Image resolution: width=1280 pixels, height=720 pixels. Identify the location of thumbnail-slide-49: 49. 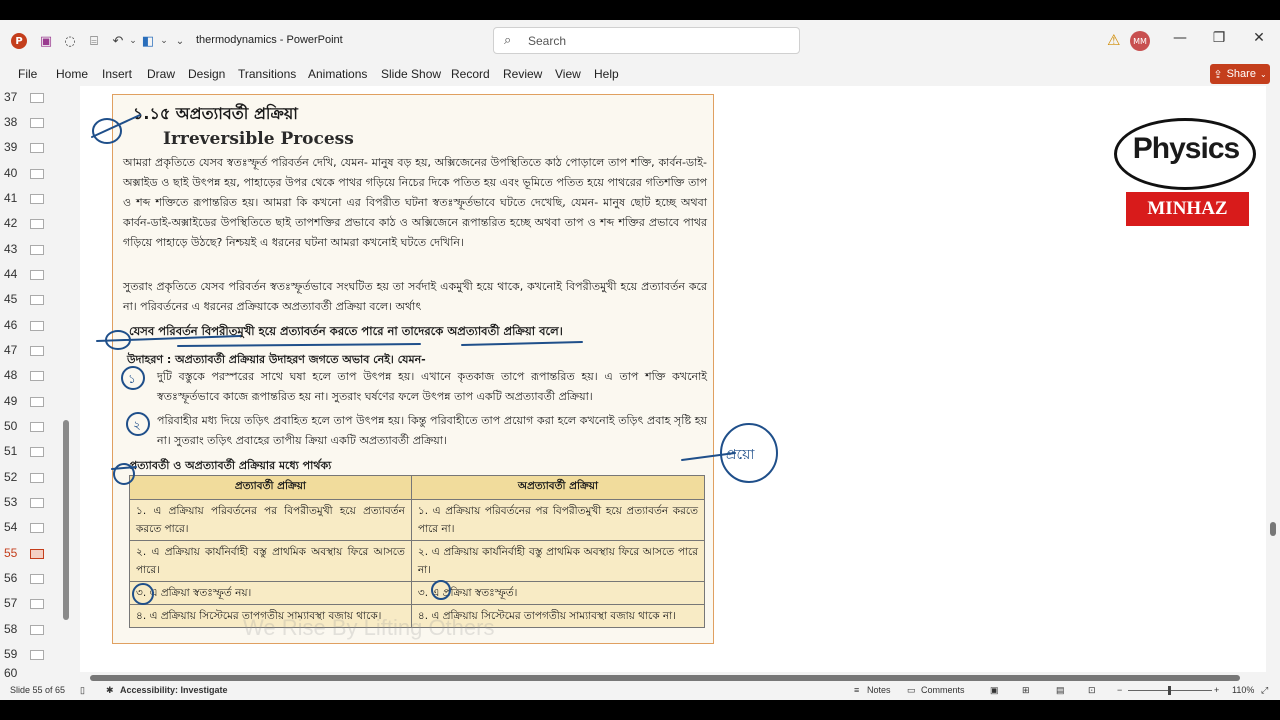
(30, 402).